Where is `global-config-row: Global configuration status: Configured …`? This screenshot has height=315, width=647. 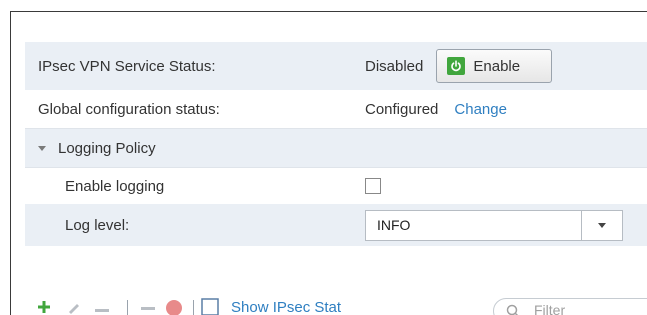 global-config-row: Global configuration status: Configured … is located at coordinates (336, 109).